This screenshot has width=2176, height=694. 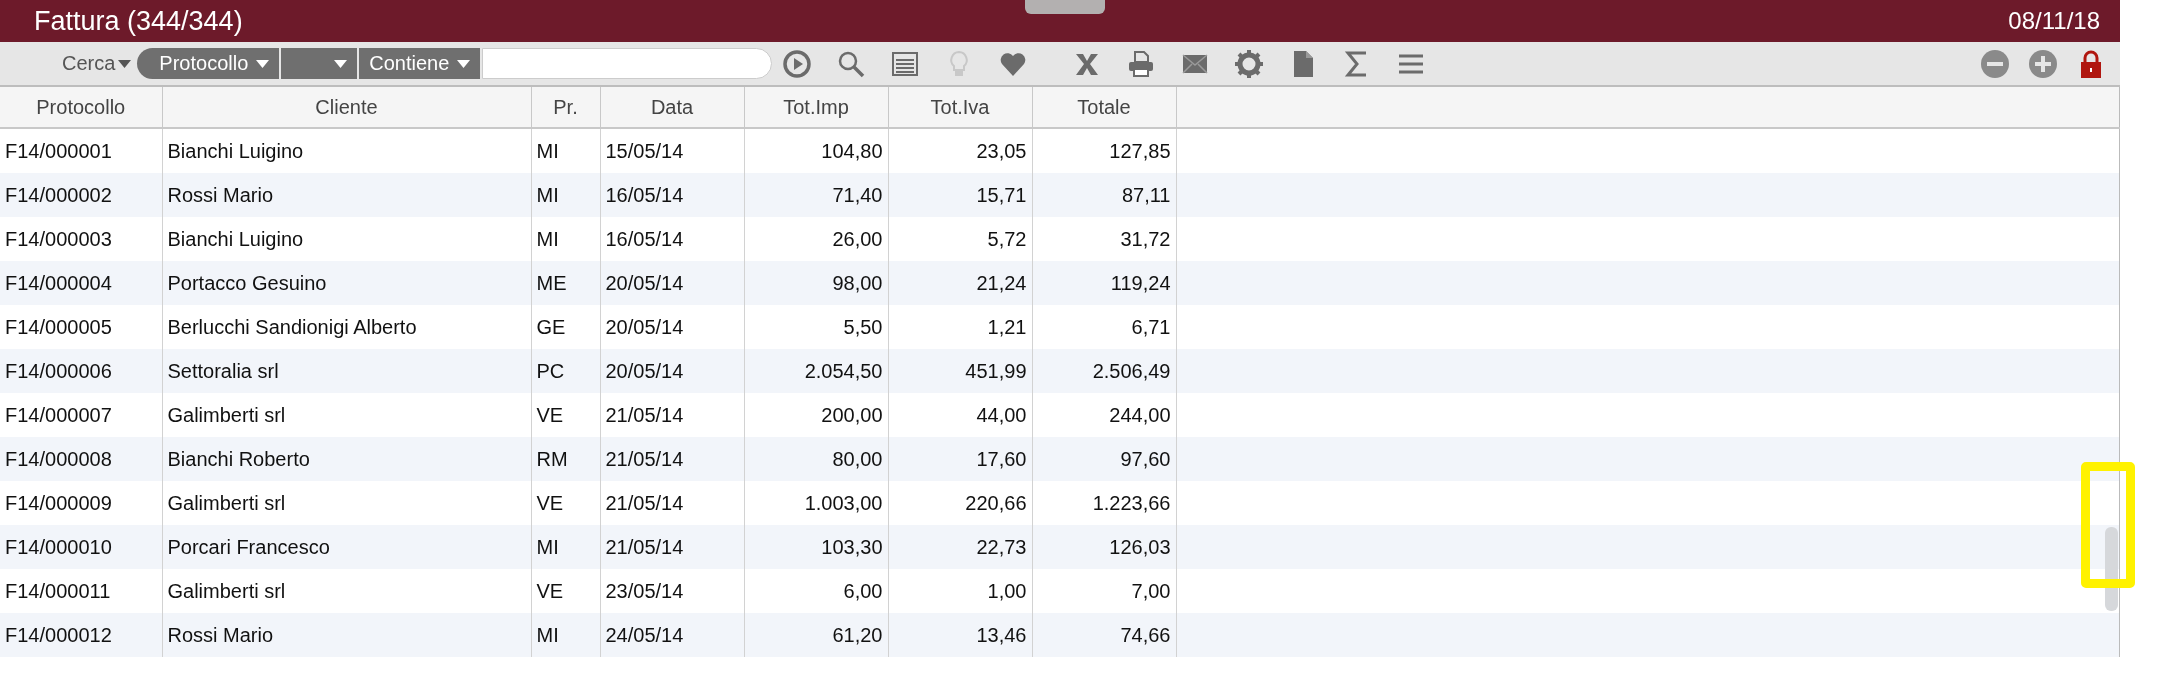 I want to click on table-cell: Porcari Francesco, so click(x=346, y=547).